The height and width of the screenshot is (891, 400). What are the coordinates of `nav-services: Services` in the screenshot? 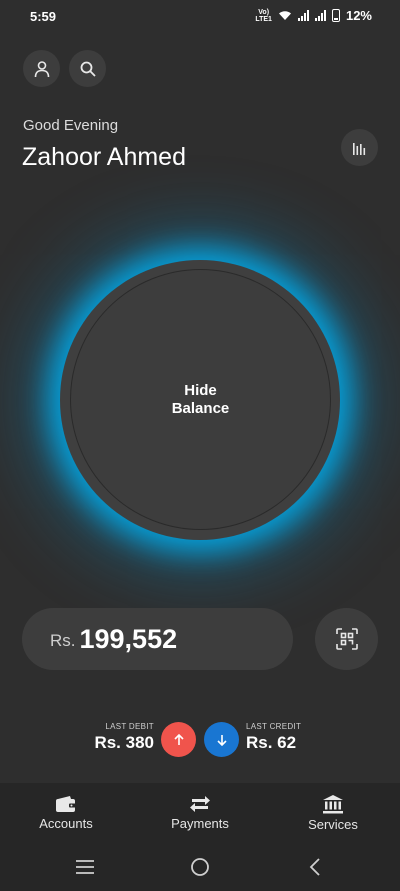 It's located at (333, 813).